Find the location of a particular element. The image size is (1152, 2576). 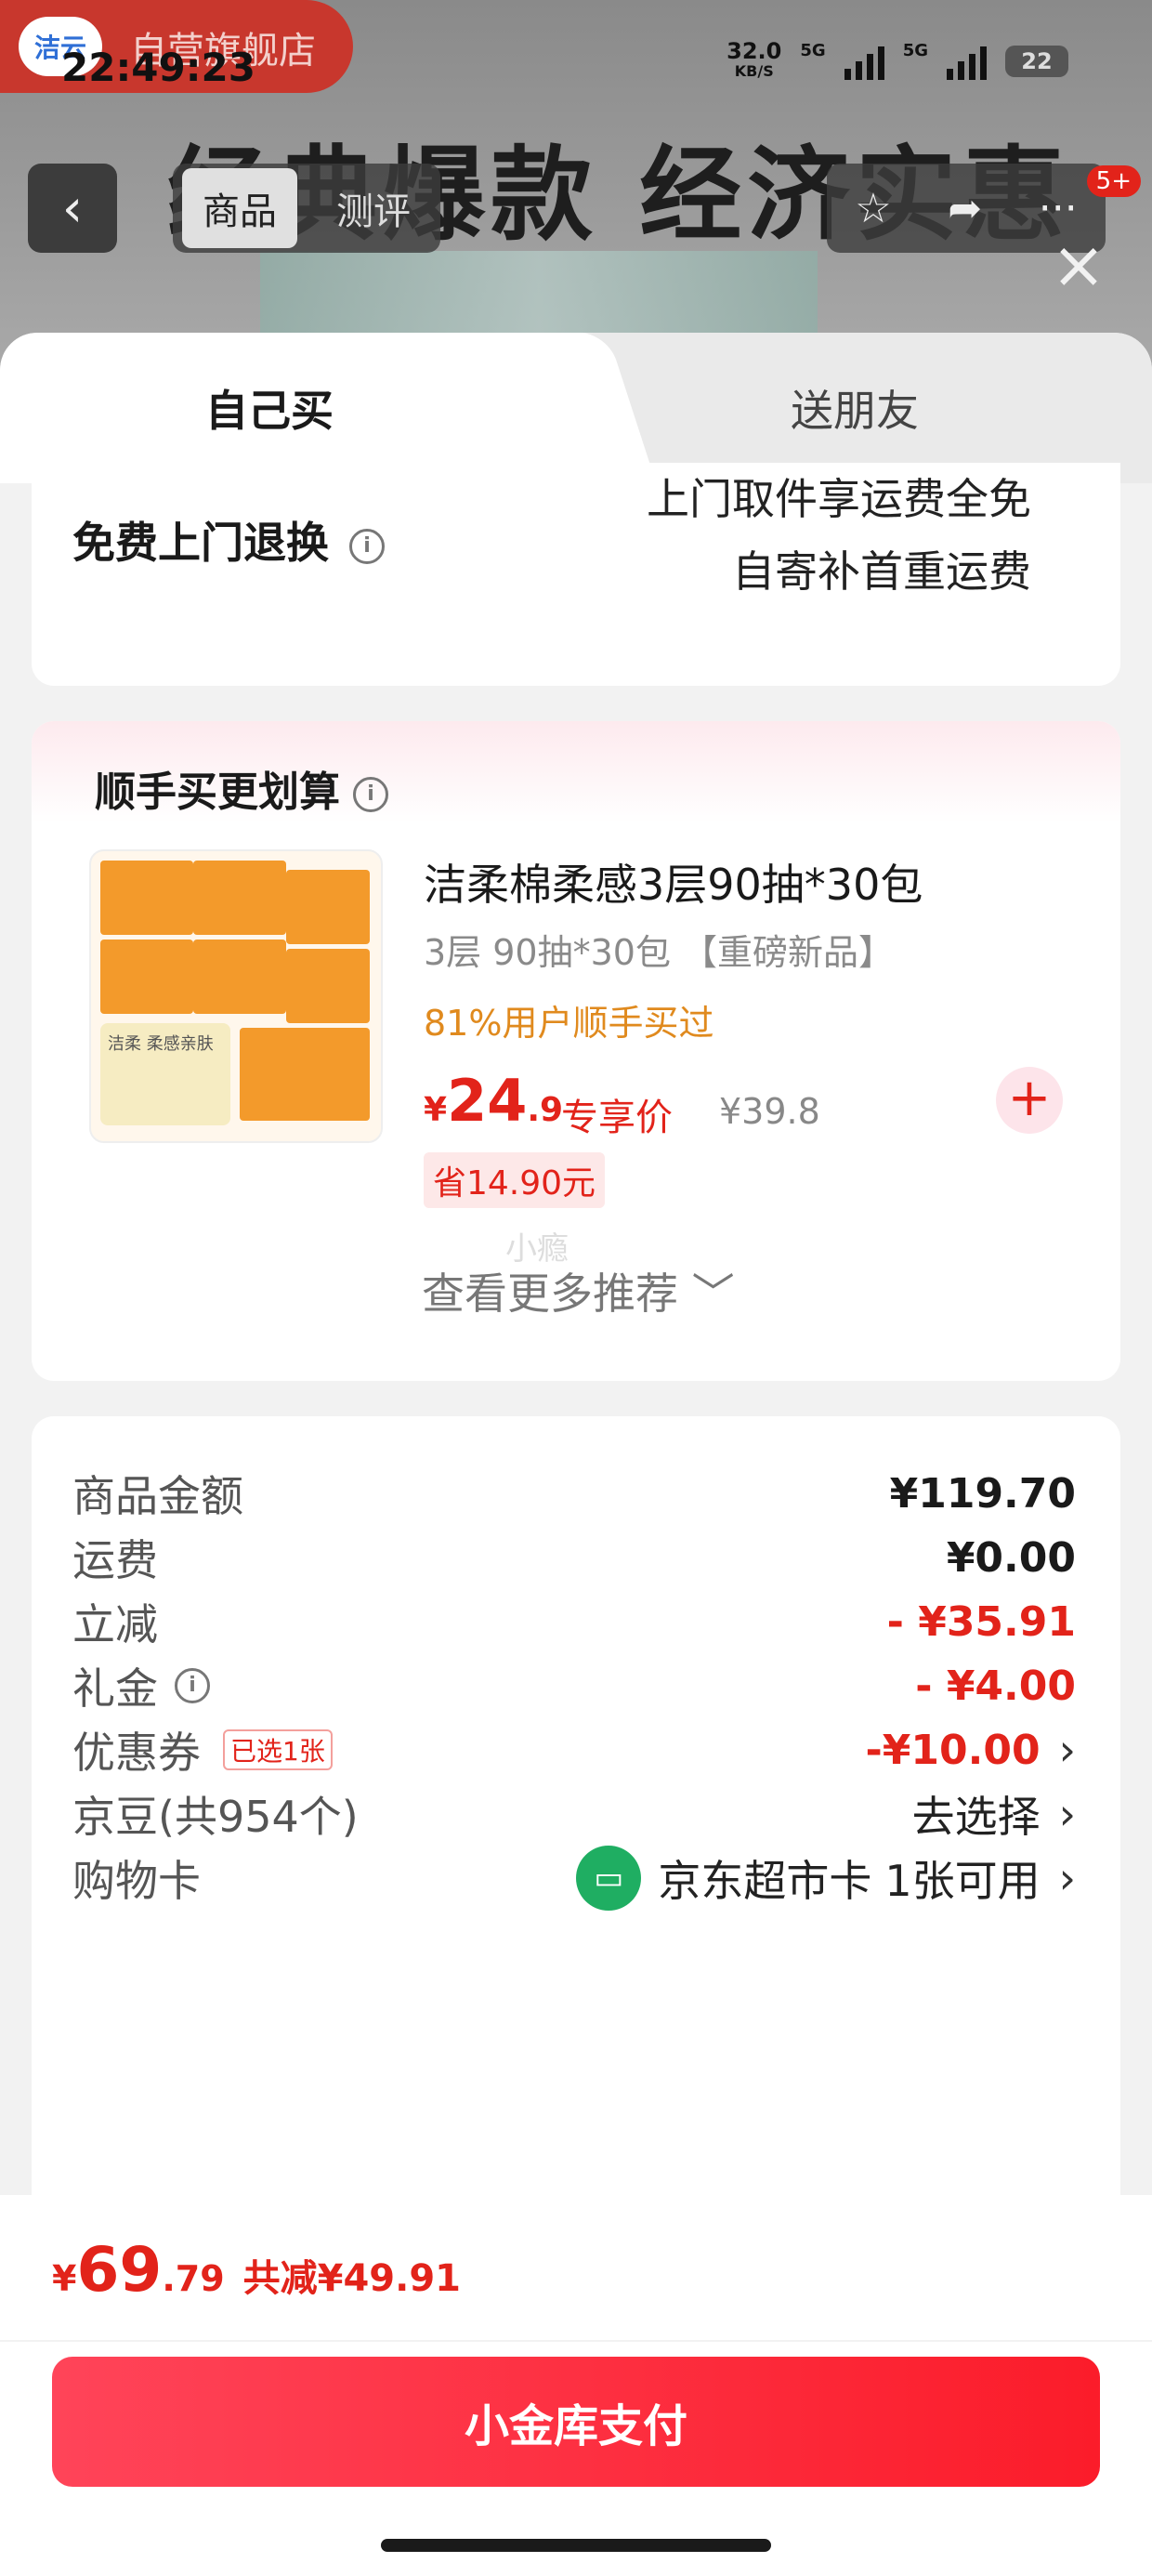

recommend-product-name: 洁柔棉柔感3层90抽*30包 is located at coordinates (673, 882).